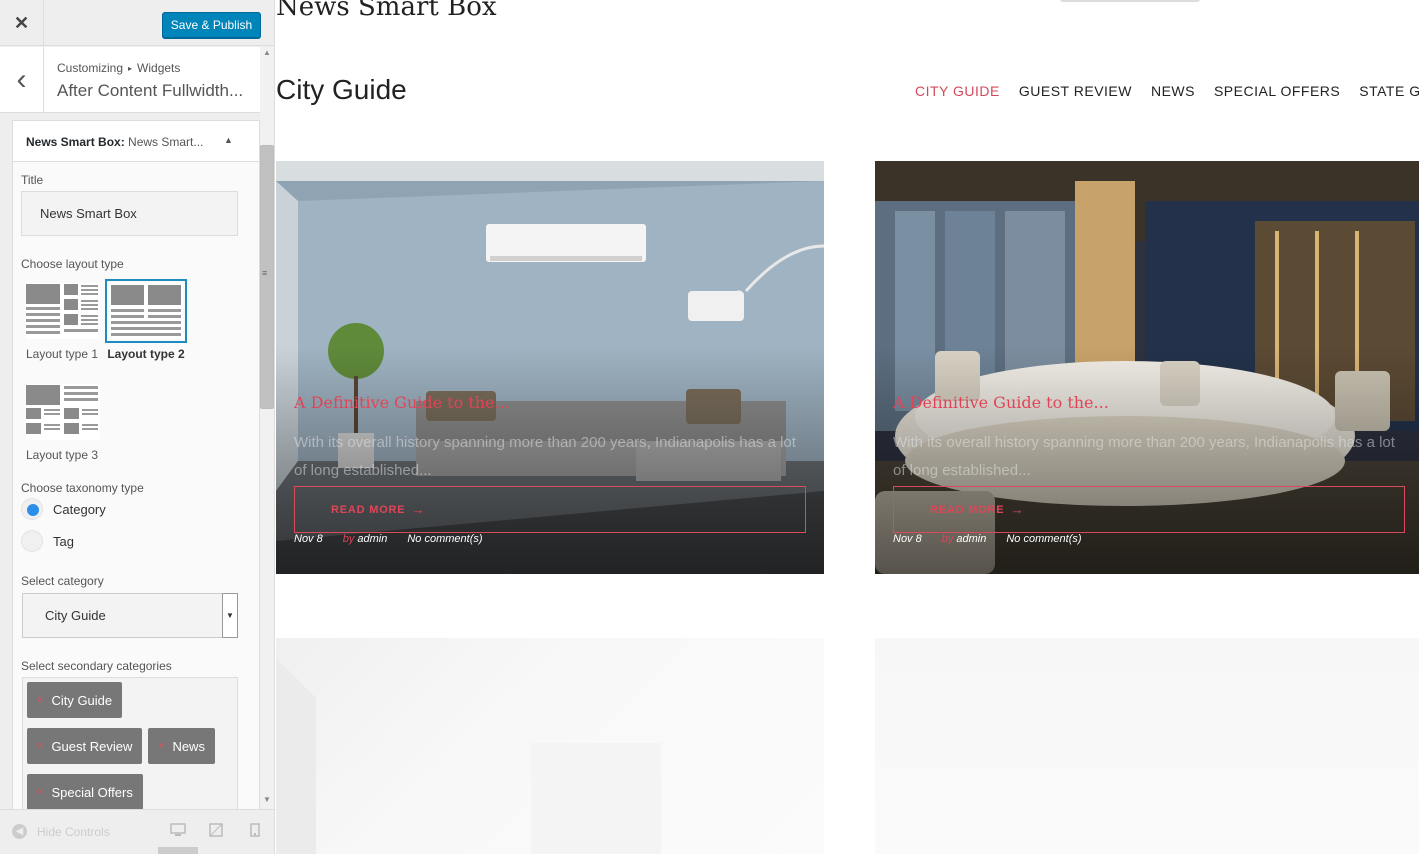 The width and height of the screenshot is (1419, 854). Describe the element at coordinates (267, 799) in the screenshot. I see `scroll-down-arrow-icon: ▼` at that location.